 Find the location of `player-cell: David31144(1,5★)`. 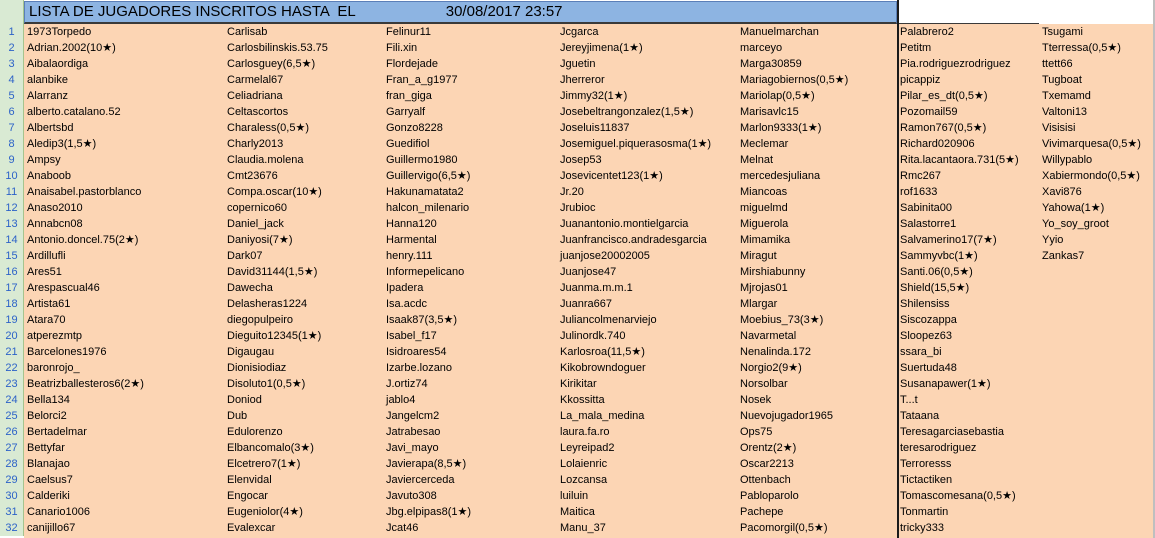

player-cell: David31144(1,5★) is located at coordinates (303, 272).